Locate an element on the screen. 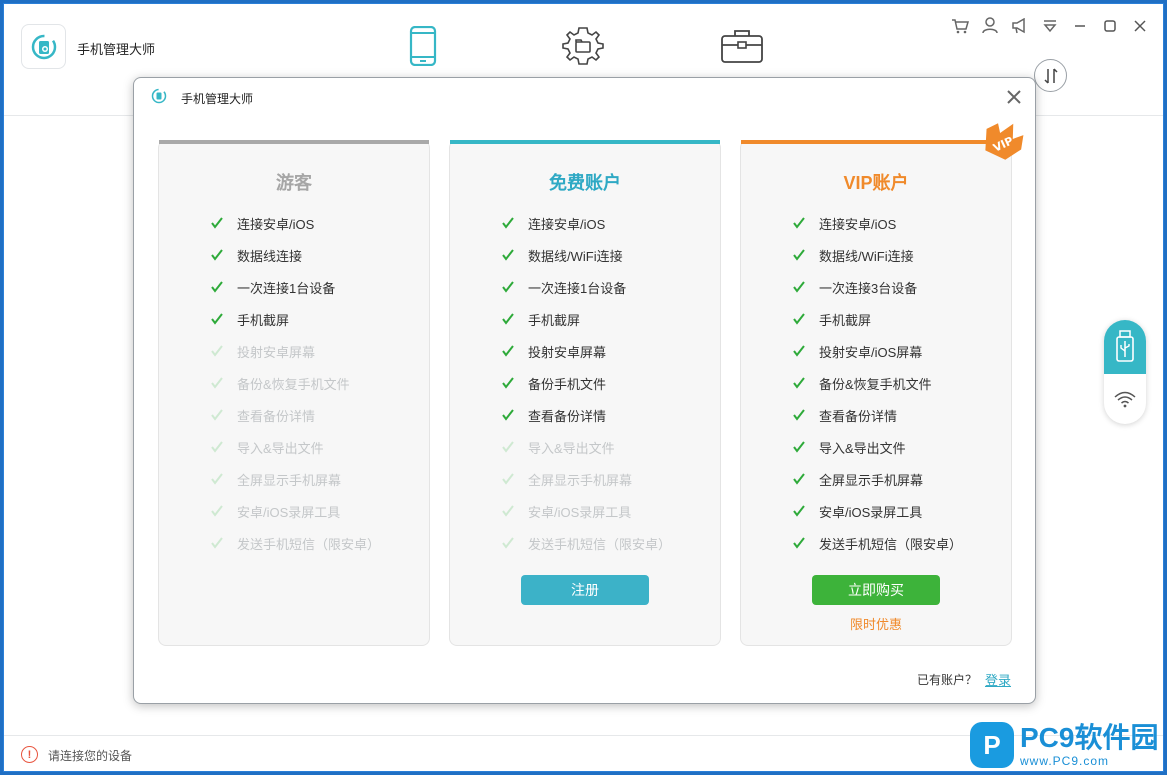 Image resolution: width=1167 pixels, height=775 pixels. card-title: 游客 is located at coordinates (294, 183).